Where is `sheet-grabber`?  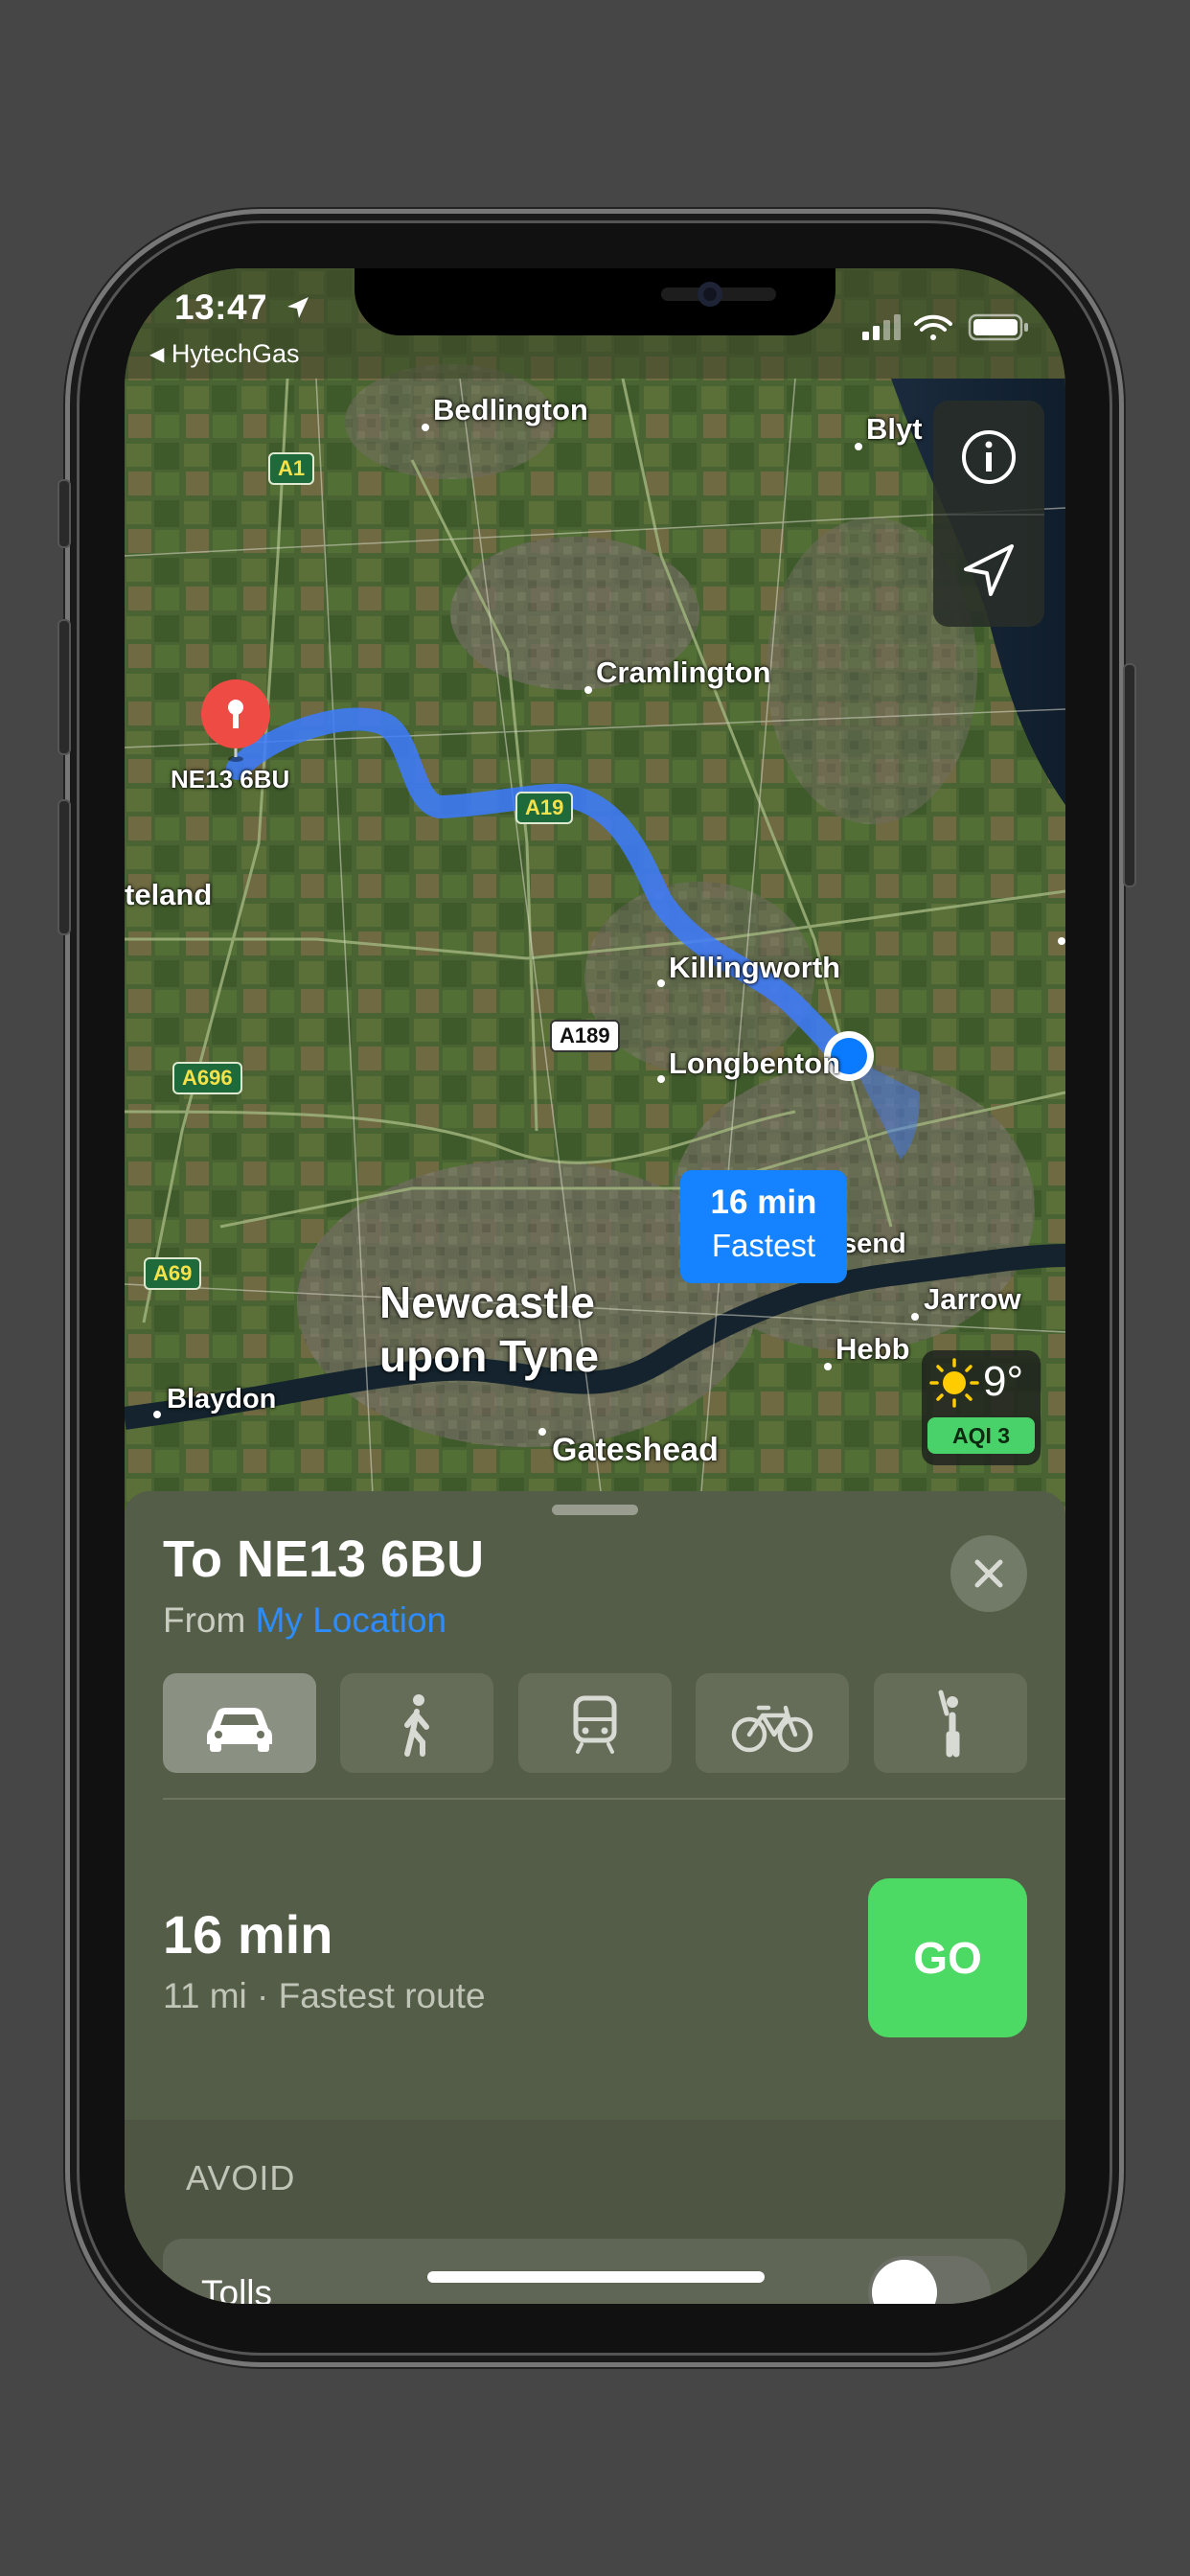
sheet-grabber is located at coordinates (595, 1510).